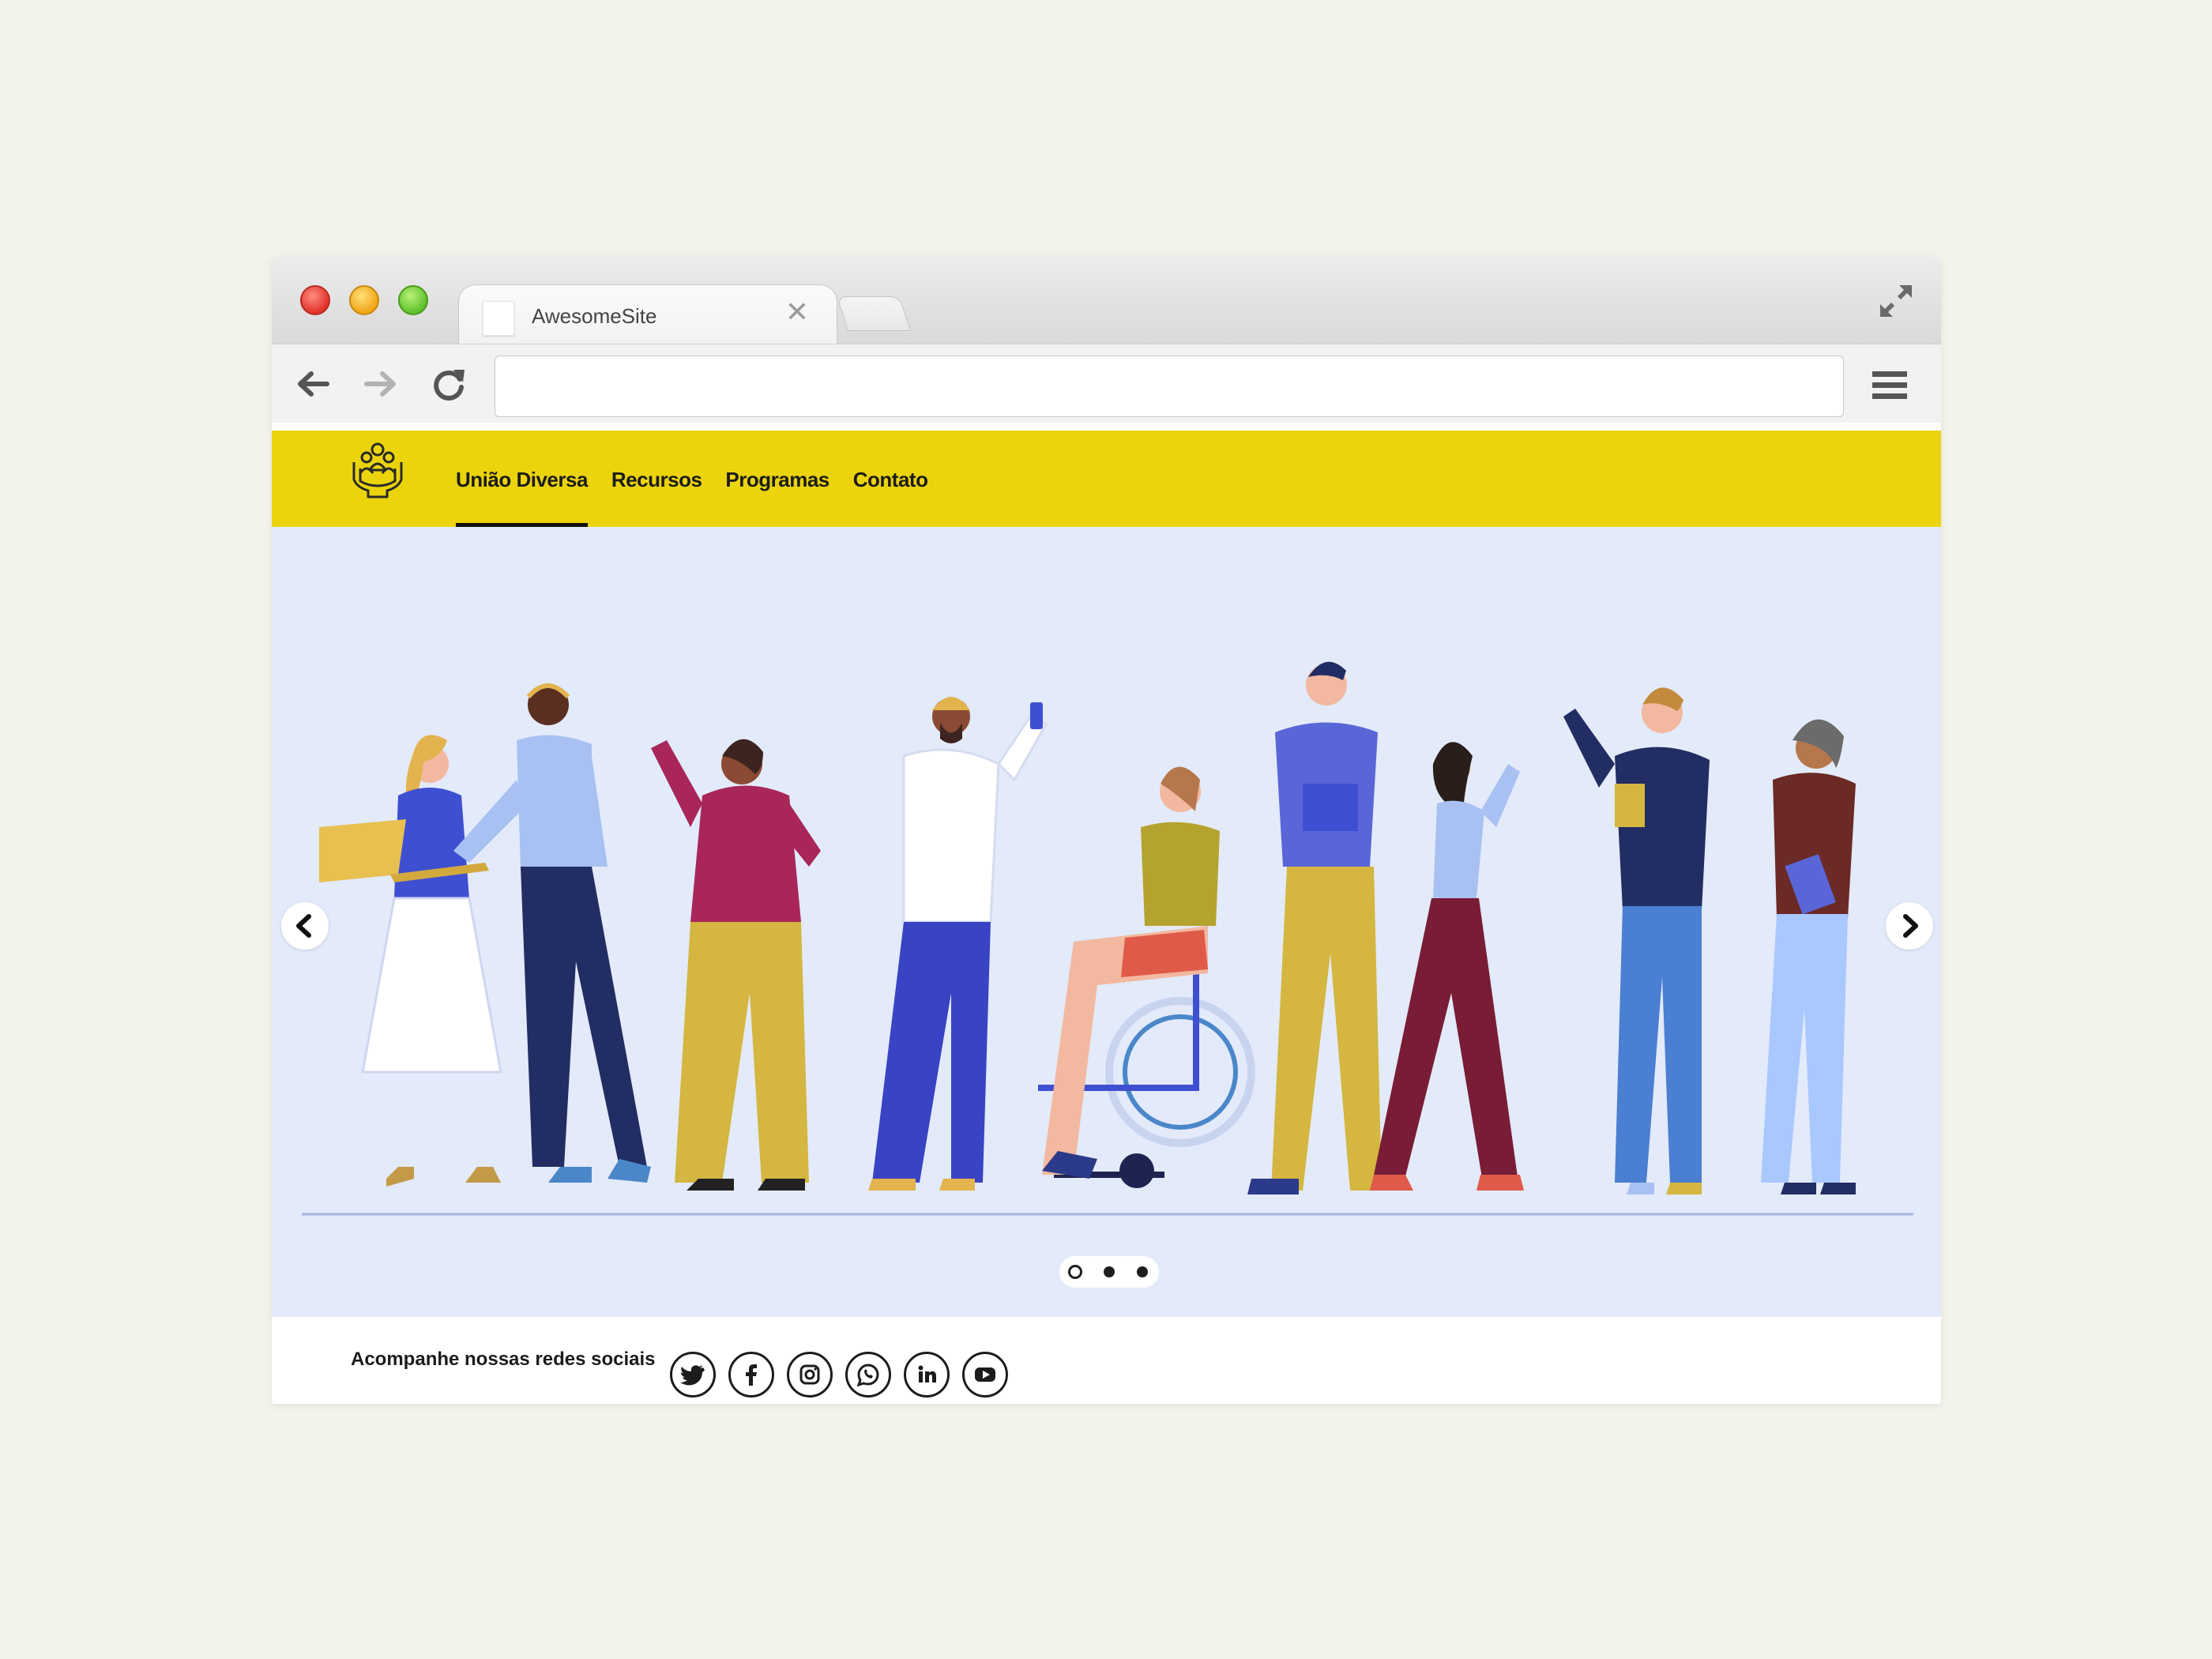 The image size is (2212, 1659). What do you see at coordinates (797, 312) in the screenshot?
I see `tab-close-icon: ✕` at bounding box center [797, 312].